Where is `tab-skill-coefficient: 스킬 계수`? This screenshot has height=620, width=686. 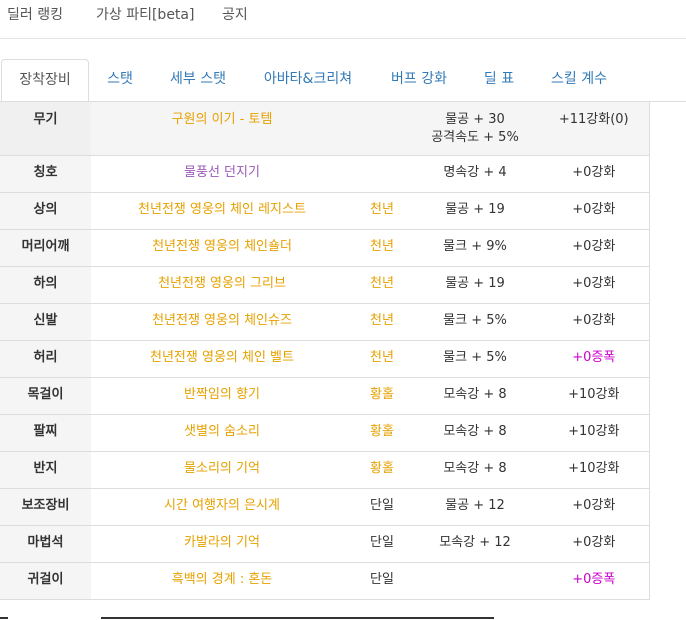 tab-skill-coefficient: 스킬 계수 is located at coordinates (579, 79).